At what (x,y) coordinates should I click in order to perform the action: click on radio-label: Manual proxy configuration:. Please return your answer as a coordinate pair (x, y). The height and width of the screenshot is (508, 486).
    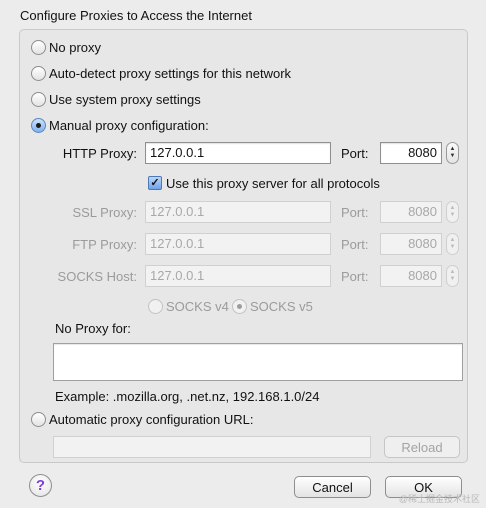
    Looking at the image, I should click on (129, 125).